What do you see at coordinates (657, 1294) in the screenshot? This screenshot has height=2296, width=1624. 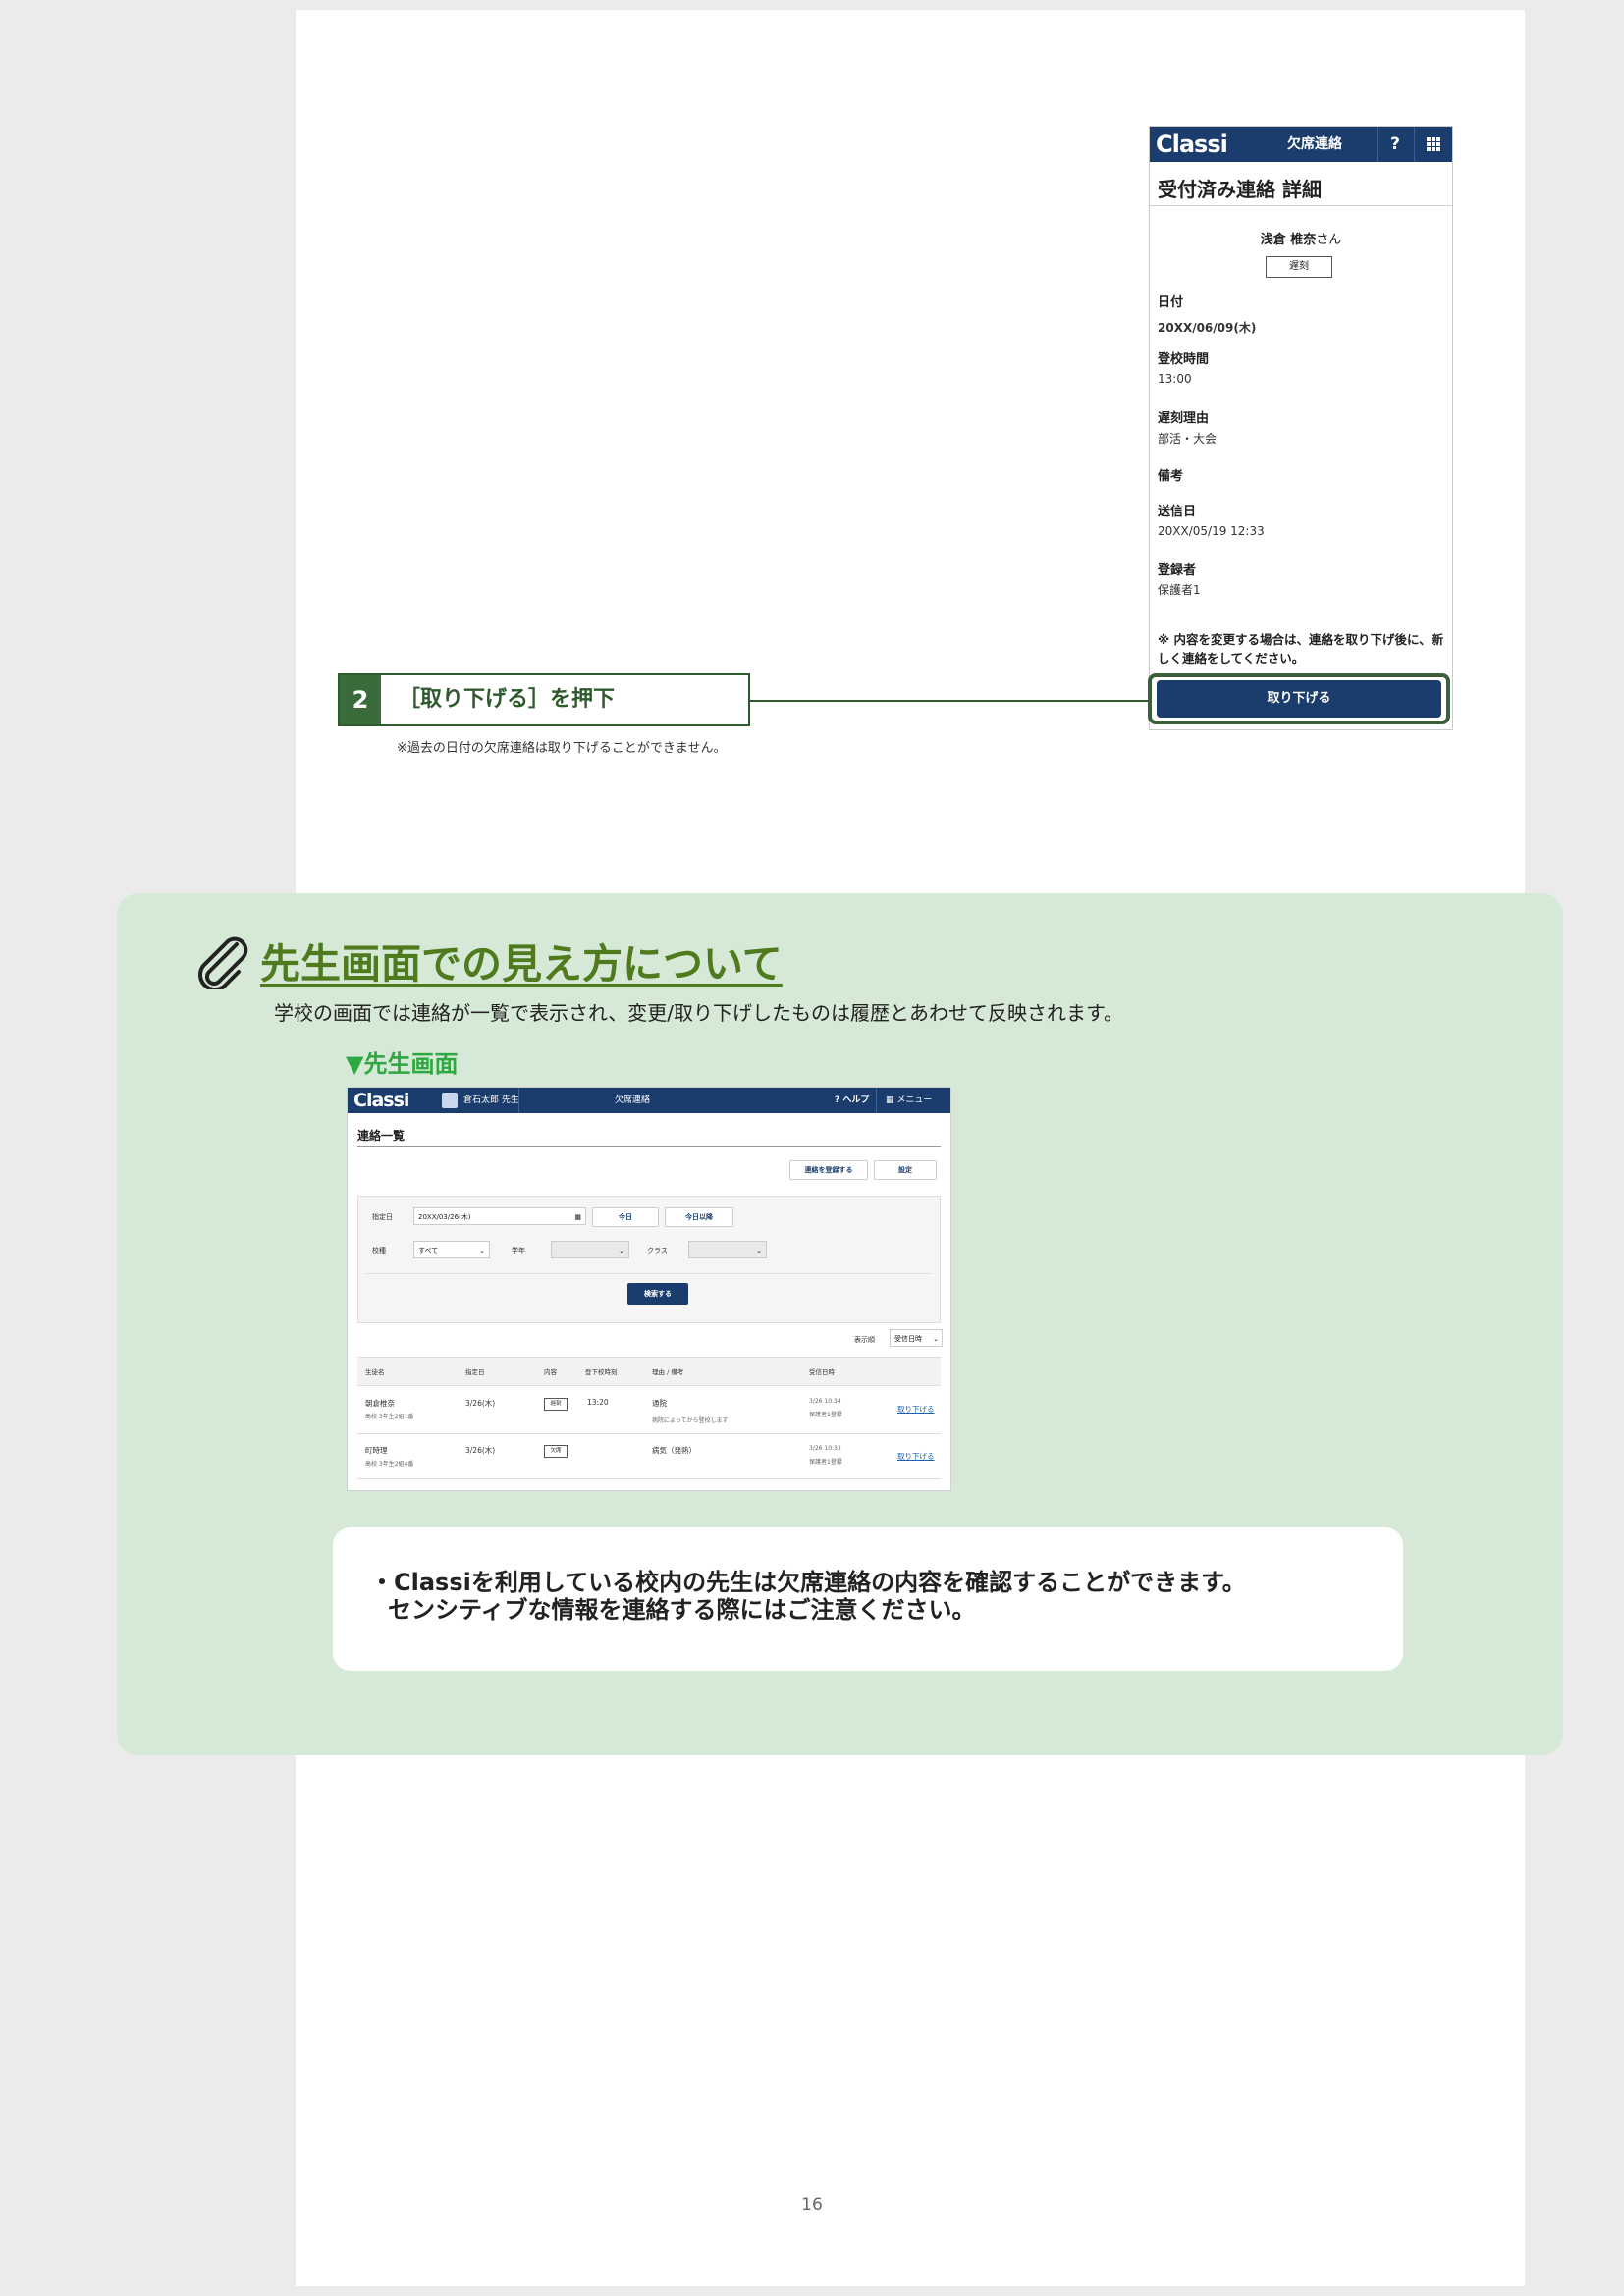 I see `search-button: 検索する` at bounding box center [657, 1294].